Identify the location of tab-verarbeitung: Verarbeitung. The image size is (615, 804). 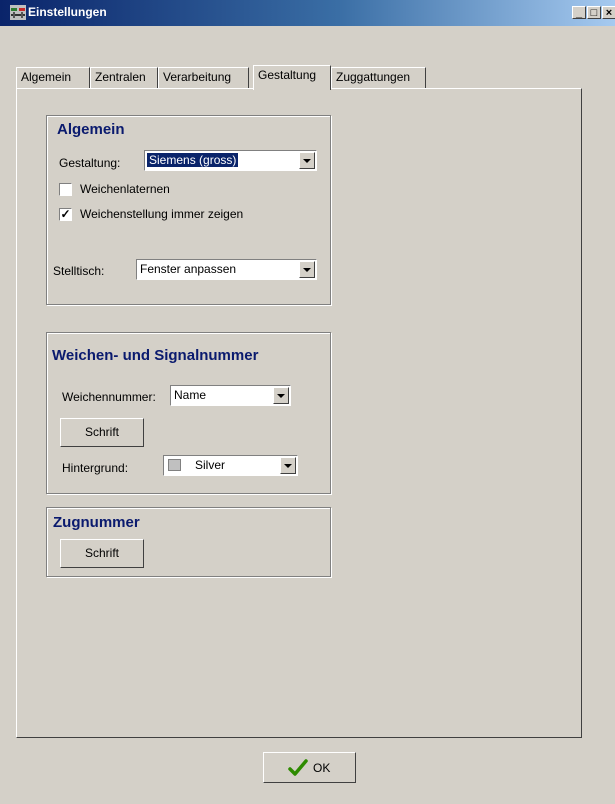
(203, 77).